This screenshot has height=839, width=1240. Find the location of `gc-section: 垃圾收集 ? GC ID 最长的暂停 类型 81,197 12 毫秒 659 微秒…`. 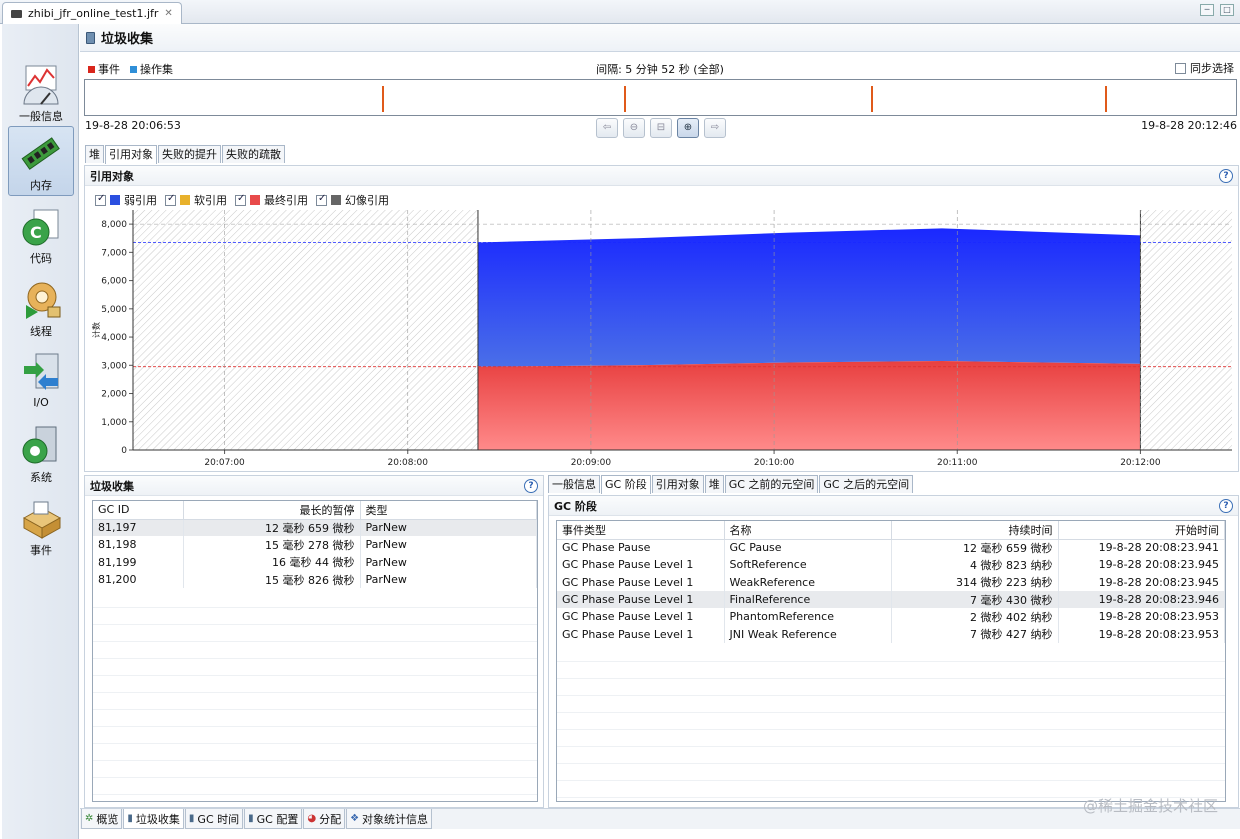

gc-section: 垃圾收集 ? GC ID 最长的暂停 类型 81,197 12 毫秒 659 微秒… is located at coordinates (314, 641).